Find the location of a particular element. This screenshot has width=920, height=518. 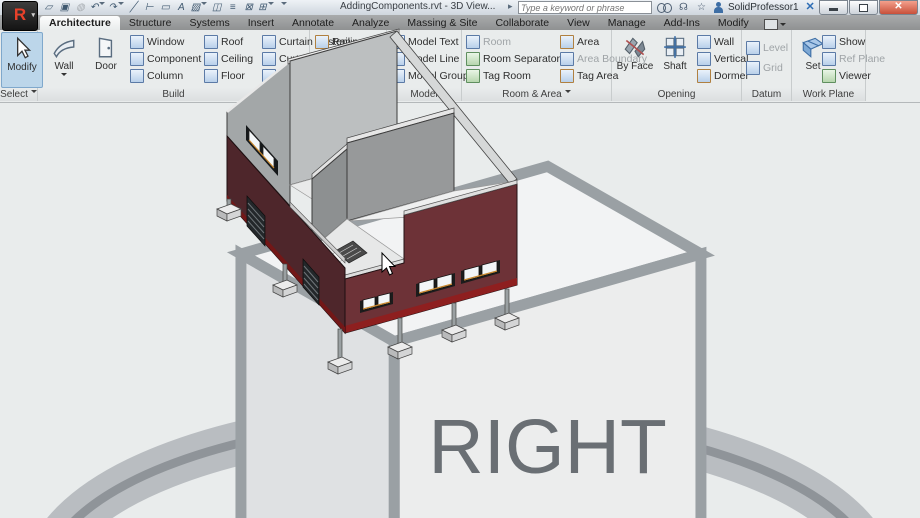

wall-icon is located at coordinates (64, 49).